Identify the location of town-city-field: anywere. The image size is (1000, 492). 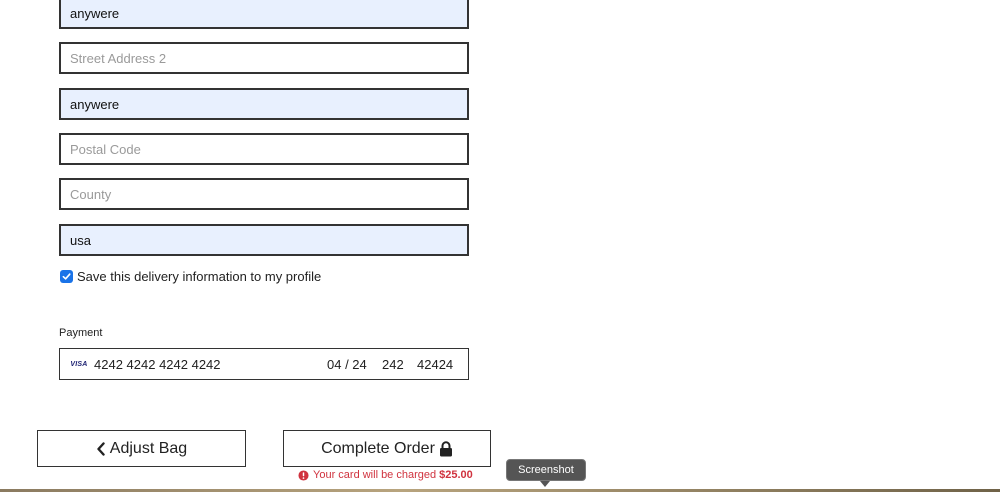
(264, 104).